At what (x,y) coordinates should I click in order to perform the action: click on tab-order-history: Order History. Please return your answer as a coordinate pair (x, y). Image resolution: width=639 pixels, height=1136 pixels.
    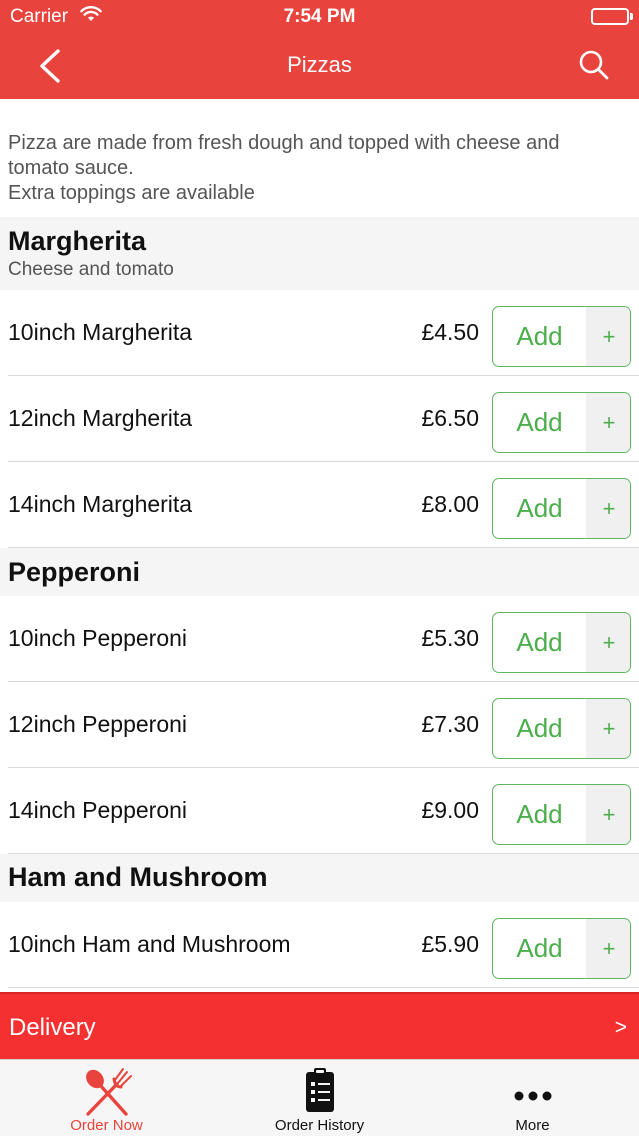
    Looking at the image, I should click on (319, 1098).